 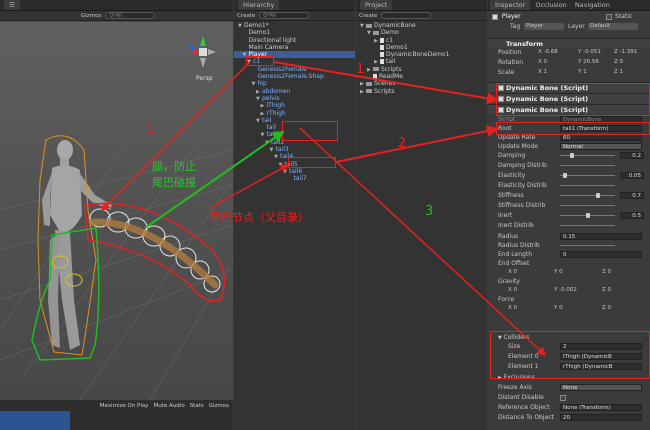 What do you see at coordinates (417, 144) in the screenshot?
I see `arrow-tail1-to-root` at bounding box center [417, 144].